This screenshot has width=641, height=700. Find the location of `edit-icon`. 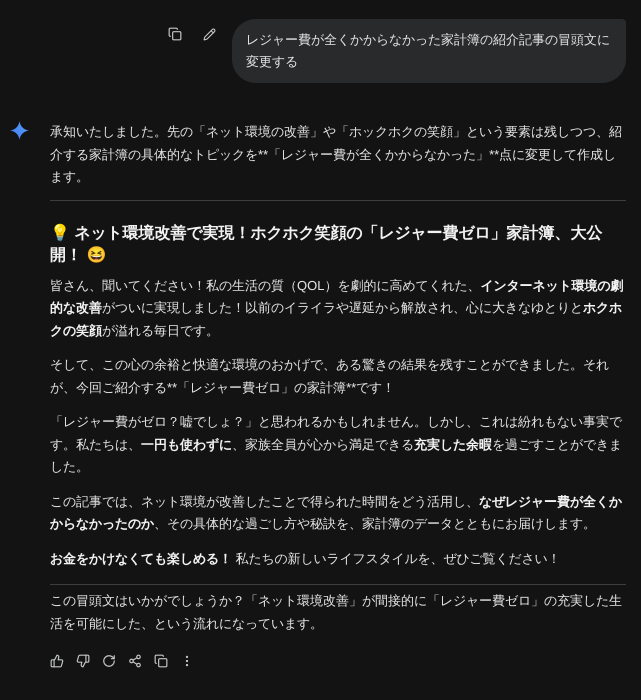

edit-icon is located at coordinates (209, 34).